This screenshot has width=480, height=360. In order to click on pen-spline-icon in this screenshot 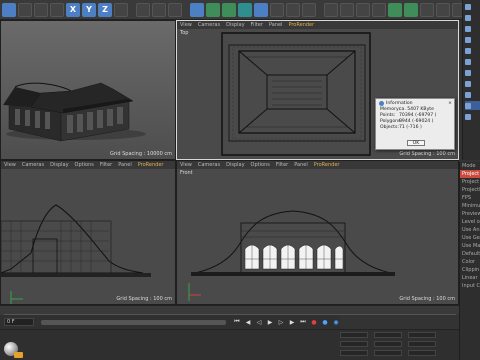, I will do `click(213, 9)`.